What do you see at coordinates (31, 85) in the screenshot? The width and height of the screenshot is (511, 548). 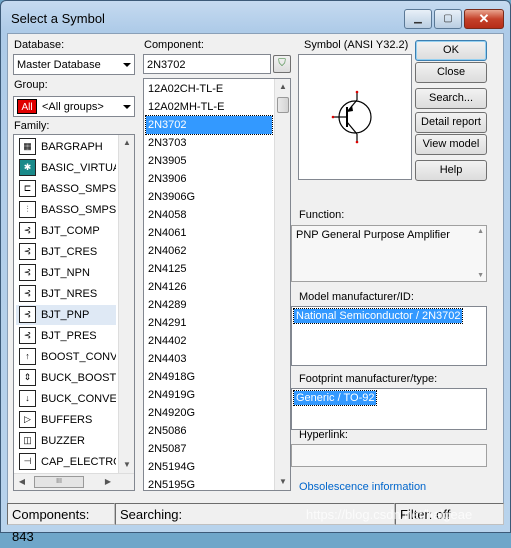 I see `group-label: Group:` at bounding box center [31, 85].